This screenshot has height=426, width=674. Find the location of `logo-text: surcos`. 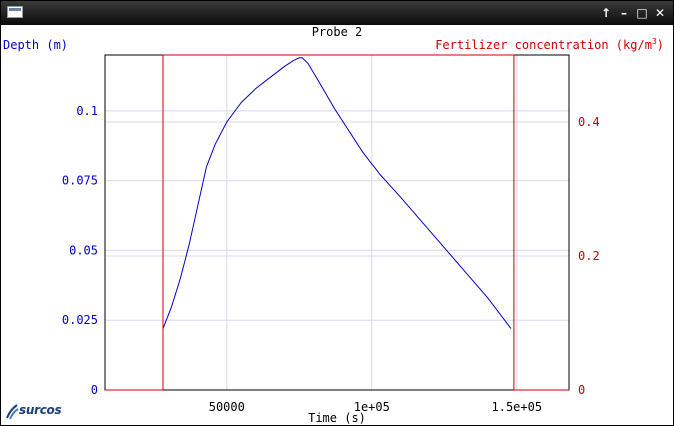

logo-text: surcos is located at coordinates (40, 410).